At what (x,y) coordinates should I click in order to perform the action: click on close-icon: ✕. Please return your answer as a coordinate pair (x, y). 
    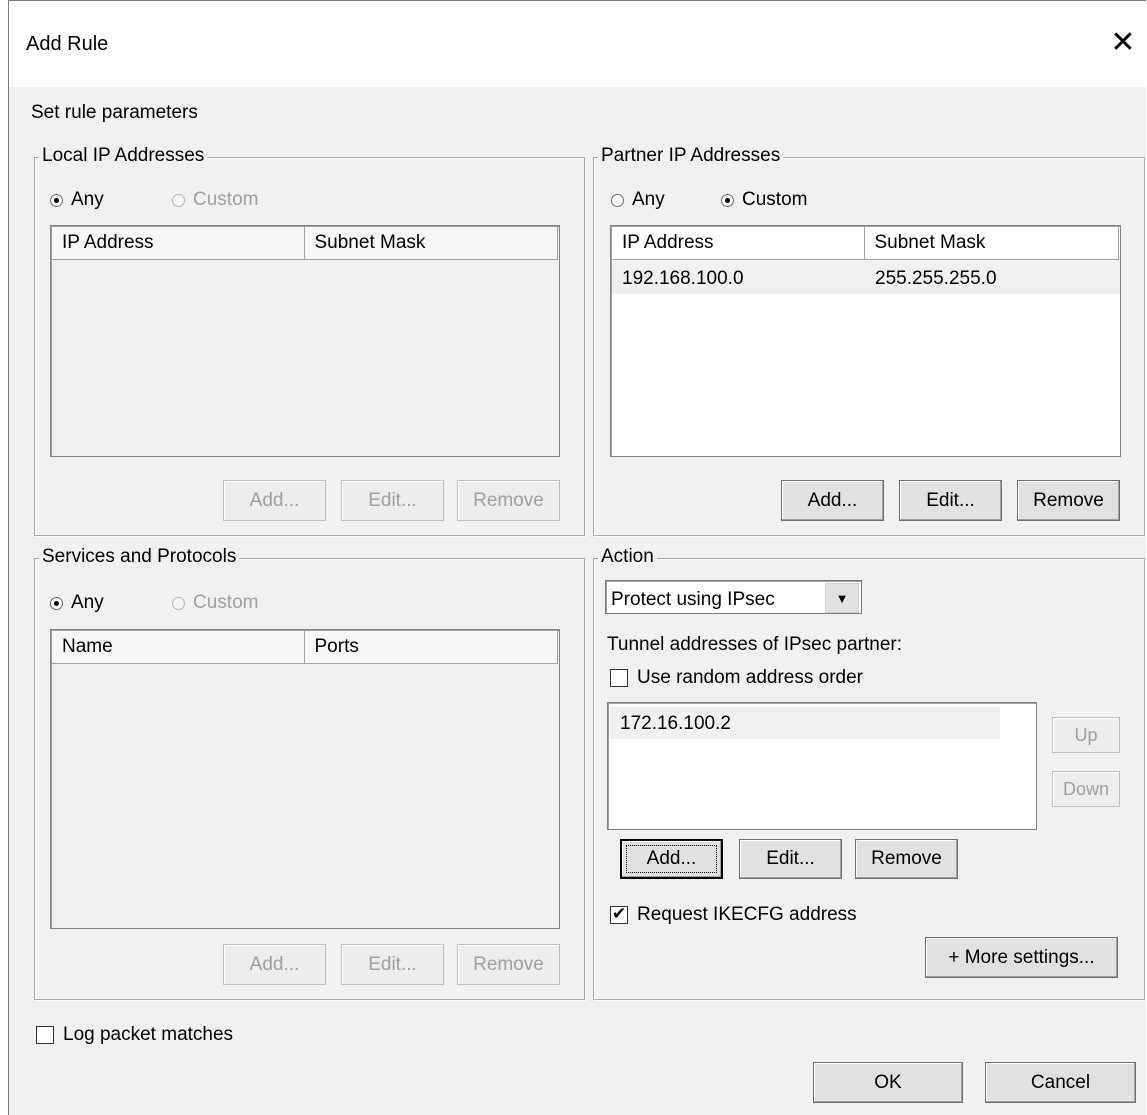
    Looking at the image, I should click on (1123, 43).